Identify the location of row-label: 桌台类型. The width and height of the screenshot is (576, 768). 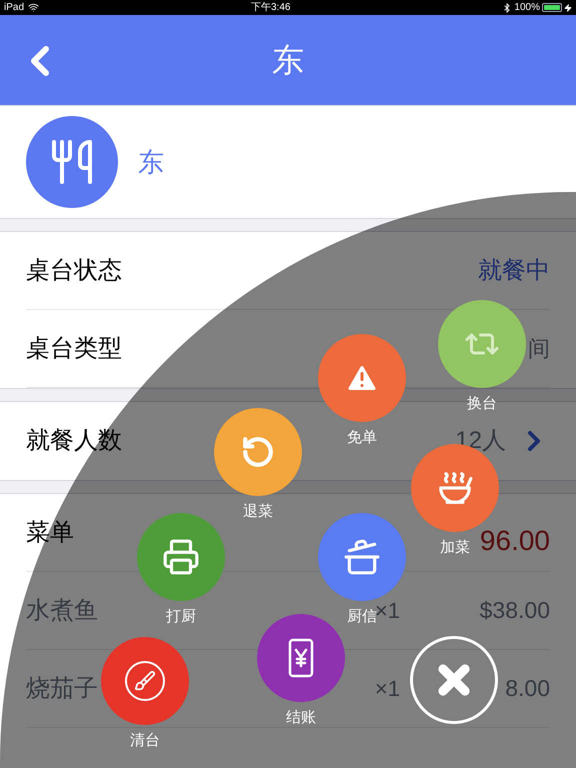
(74, 349).